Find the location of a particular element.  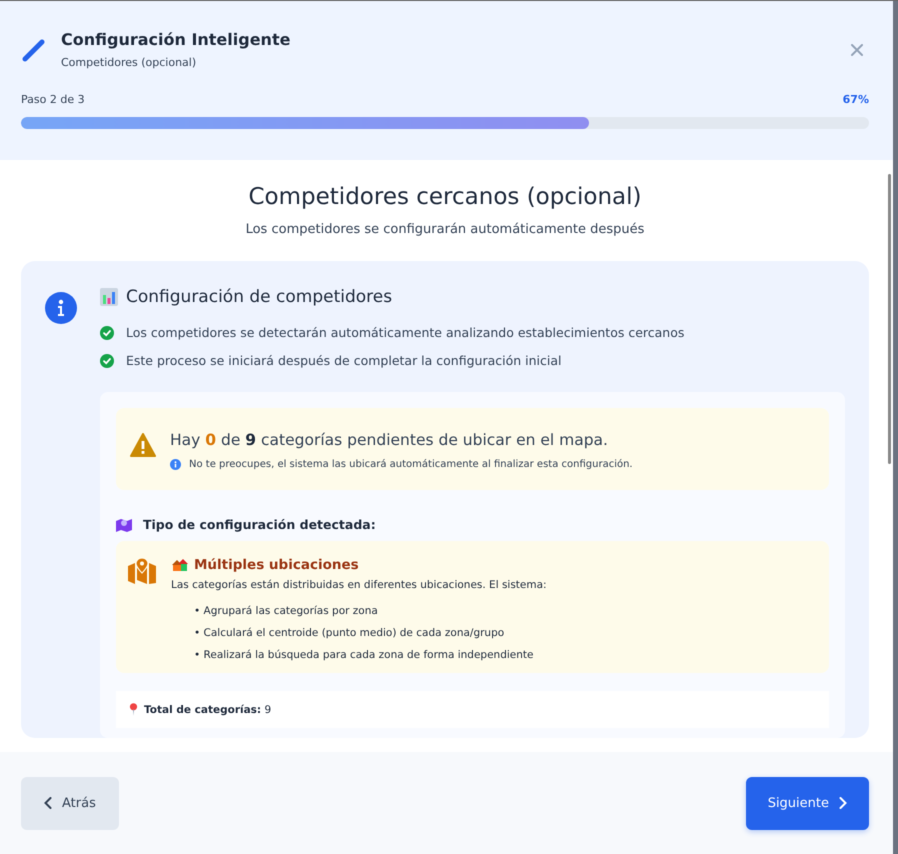

chevron-right-icon is located at coordinates (843, 803).